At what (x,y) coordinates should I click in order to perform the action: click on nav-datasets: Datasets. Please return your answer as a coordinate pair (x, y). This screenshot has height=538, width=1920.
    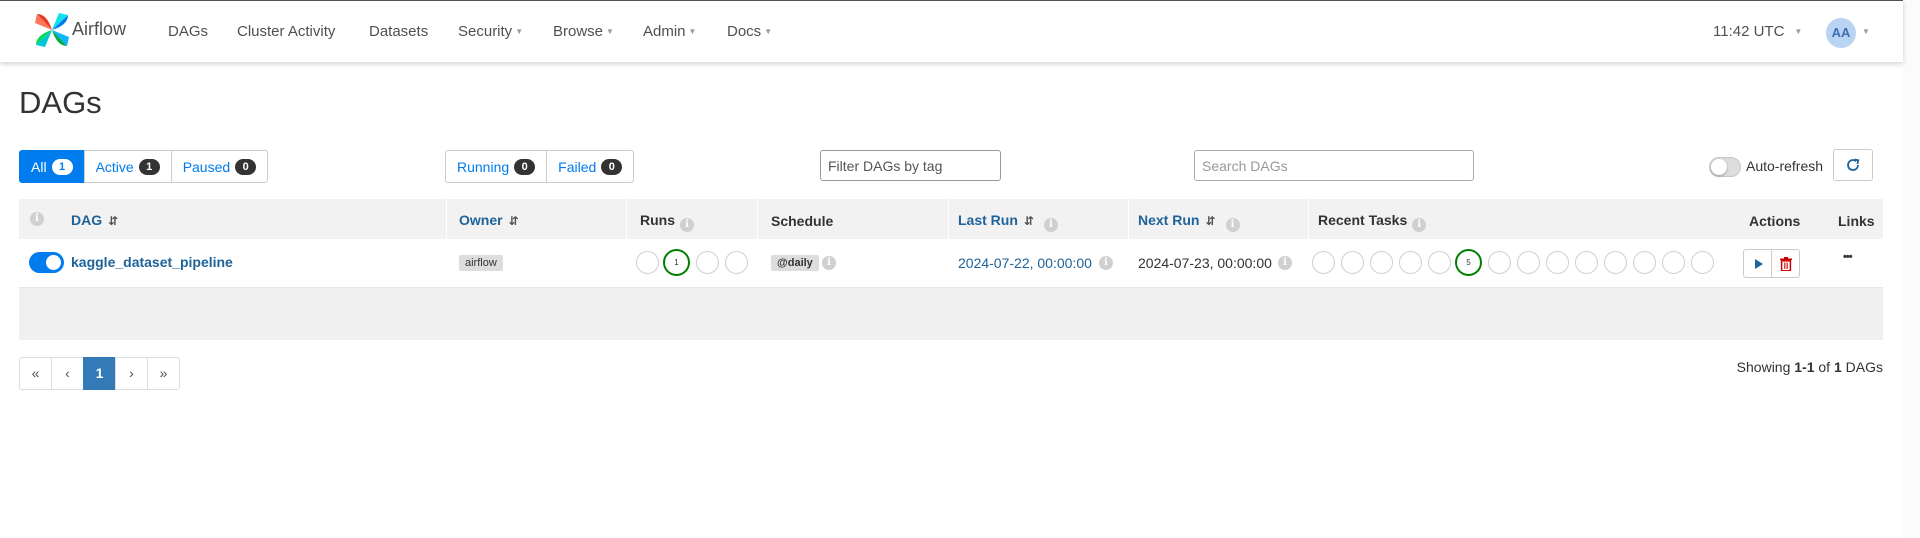
    Looking at the image, I should click on (398, 31).